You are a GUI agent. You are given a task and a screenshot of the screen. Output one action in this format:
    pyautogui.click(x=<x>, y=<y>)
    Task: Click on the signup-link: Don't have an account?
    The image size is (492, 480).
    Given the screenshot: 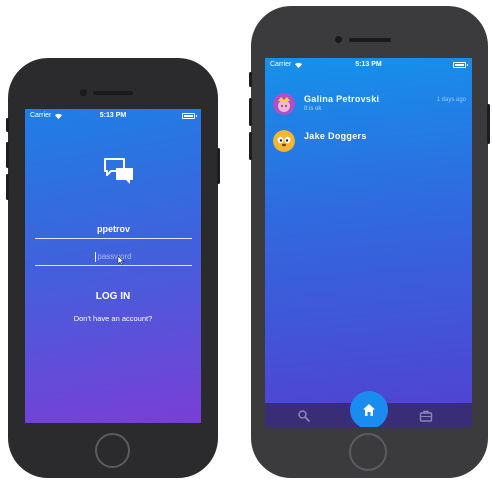 What is the action you would take?
    pyautogui.click(x=113, y=319)
    